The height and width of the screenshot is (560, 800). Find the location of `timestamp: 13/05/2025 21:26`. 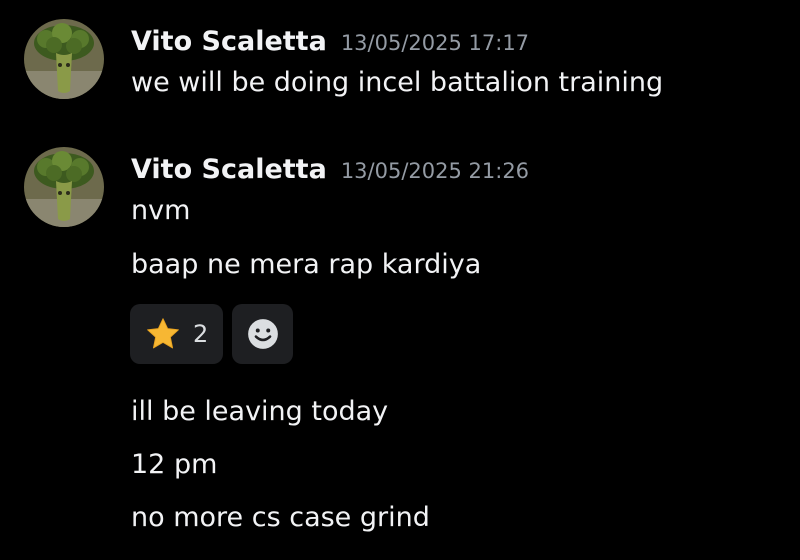

timestamp: 13/05/2025 21:26 is located at coordinates (435, 171).